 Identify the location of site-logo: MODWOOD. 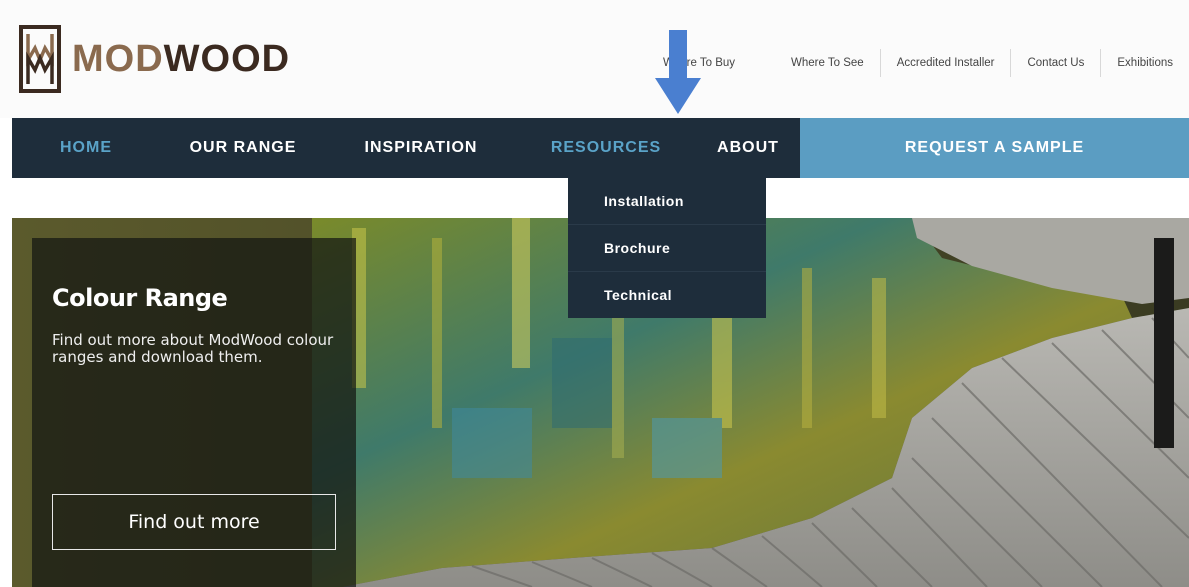
(154, 59).